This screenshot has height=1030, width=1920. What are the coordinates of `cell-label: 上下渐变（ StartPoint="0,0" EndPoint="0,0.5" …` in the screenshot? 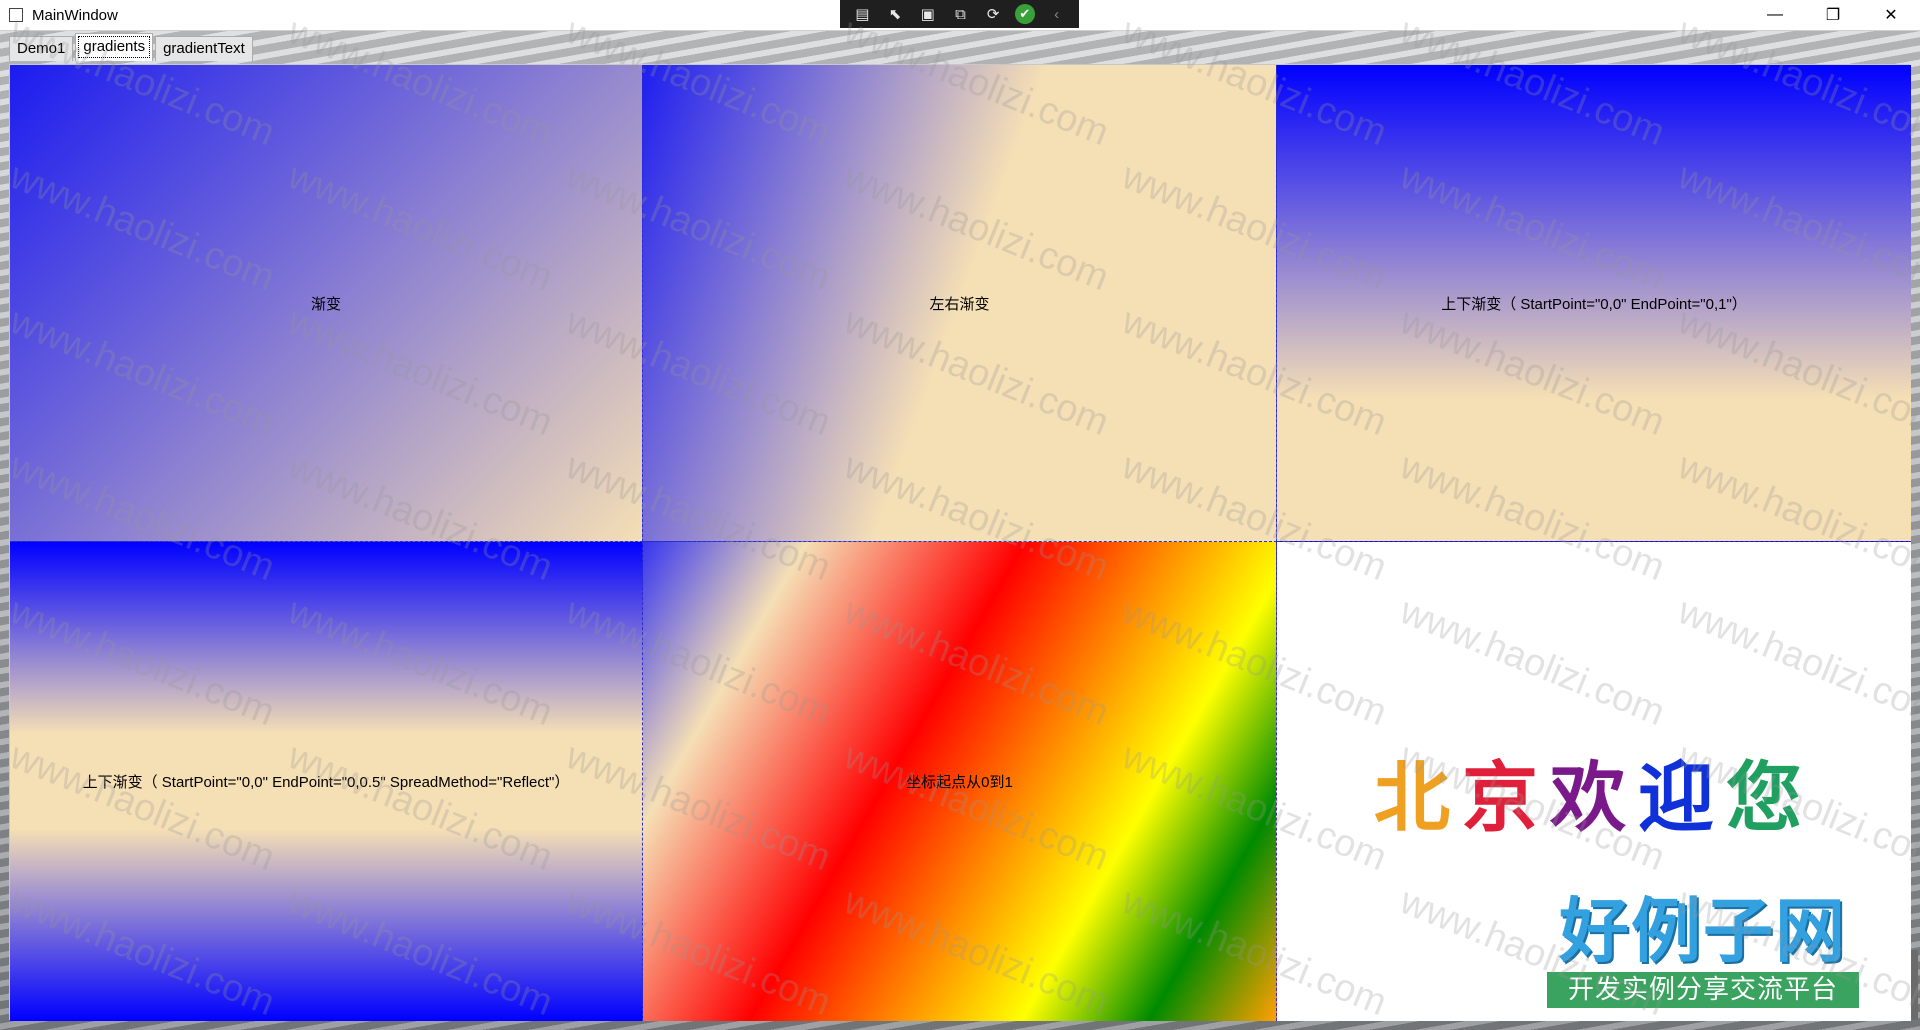 It's located at (326, 782).